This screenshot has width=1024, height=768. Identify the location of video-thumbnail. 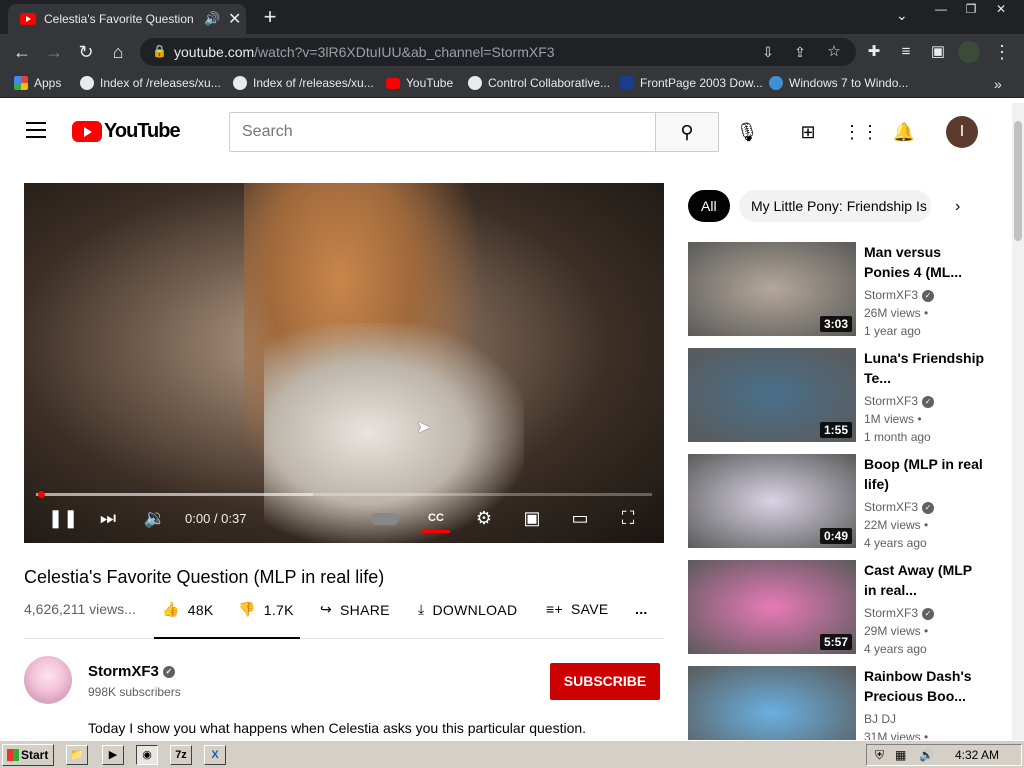
(772, 703).